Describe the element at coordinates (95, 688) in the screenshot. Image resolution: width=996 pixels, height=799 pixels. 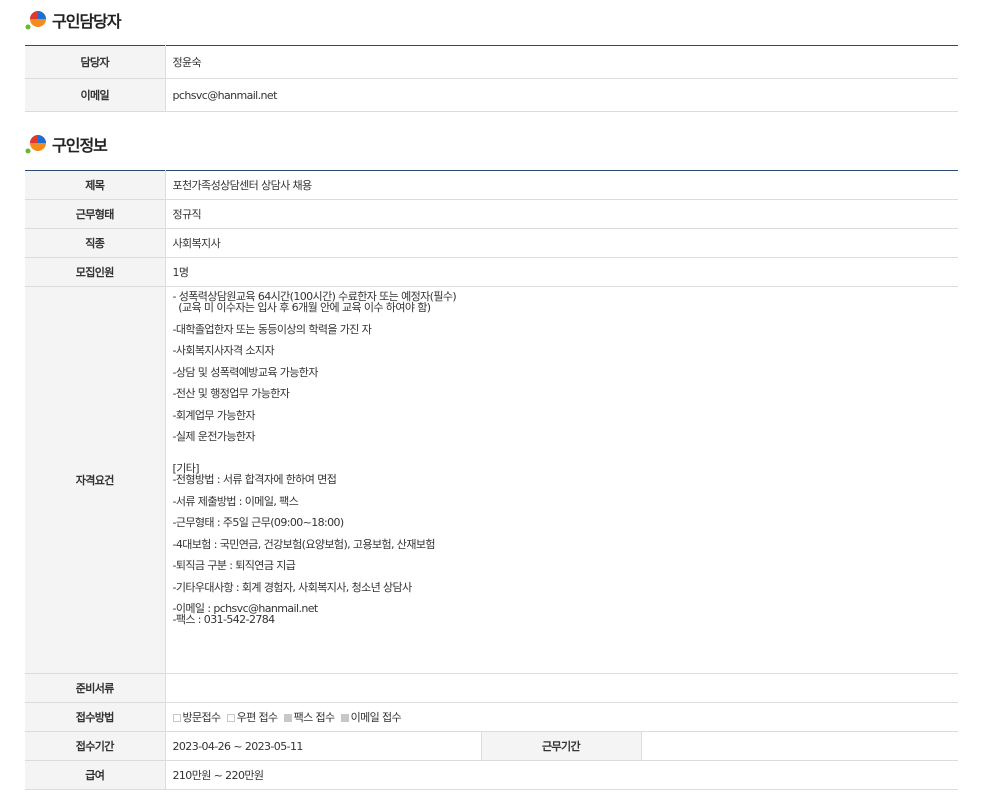
I see `documents-label: 준비서류` at that location.